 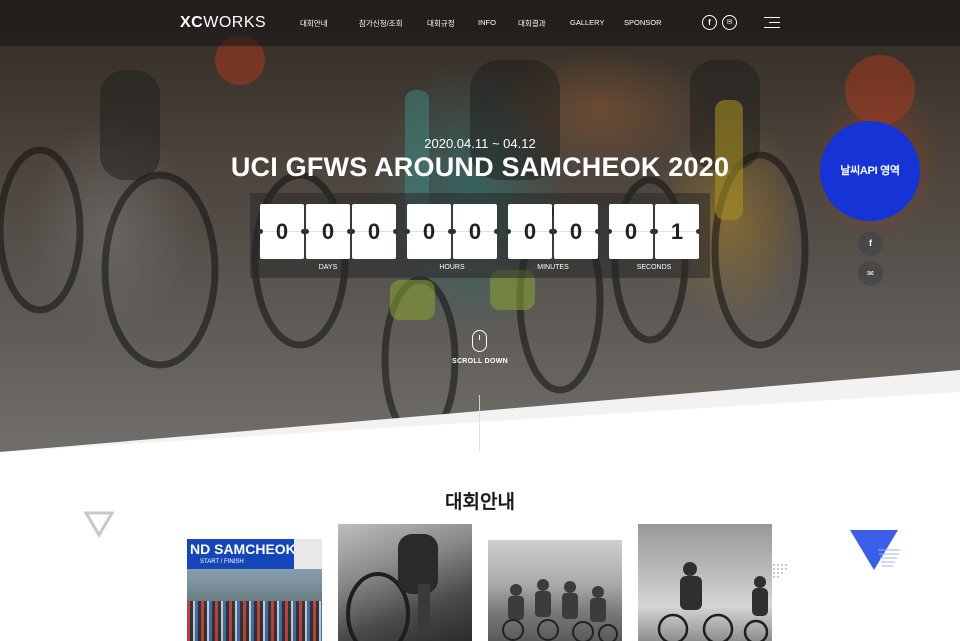 What do you see at coordinates (314, 23) in the screenshot?
I see `nav-item-intro: 대회안내` at bounding box center [314, 23].